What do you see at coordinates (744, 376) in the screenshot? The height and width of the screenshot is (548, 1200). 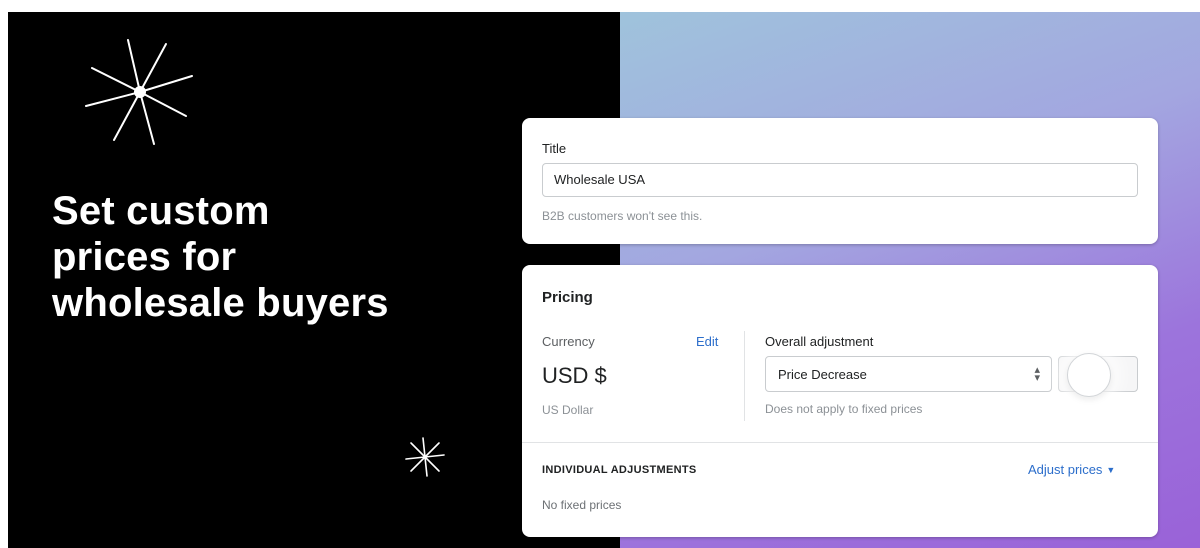 I see `vertical-divider` at bounding box center [744, 376].